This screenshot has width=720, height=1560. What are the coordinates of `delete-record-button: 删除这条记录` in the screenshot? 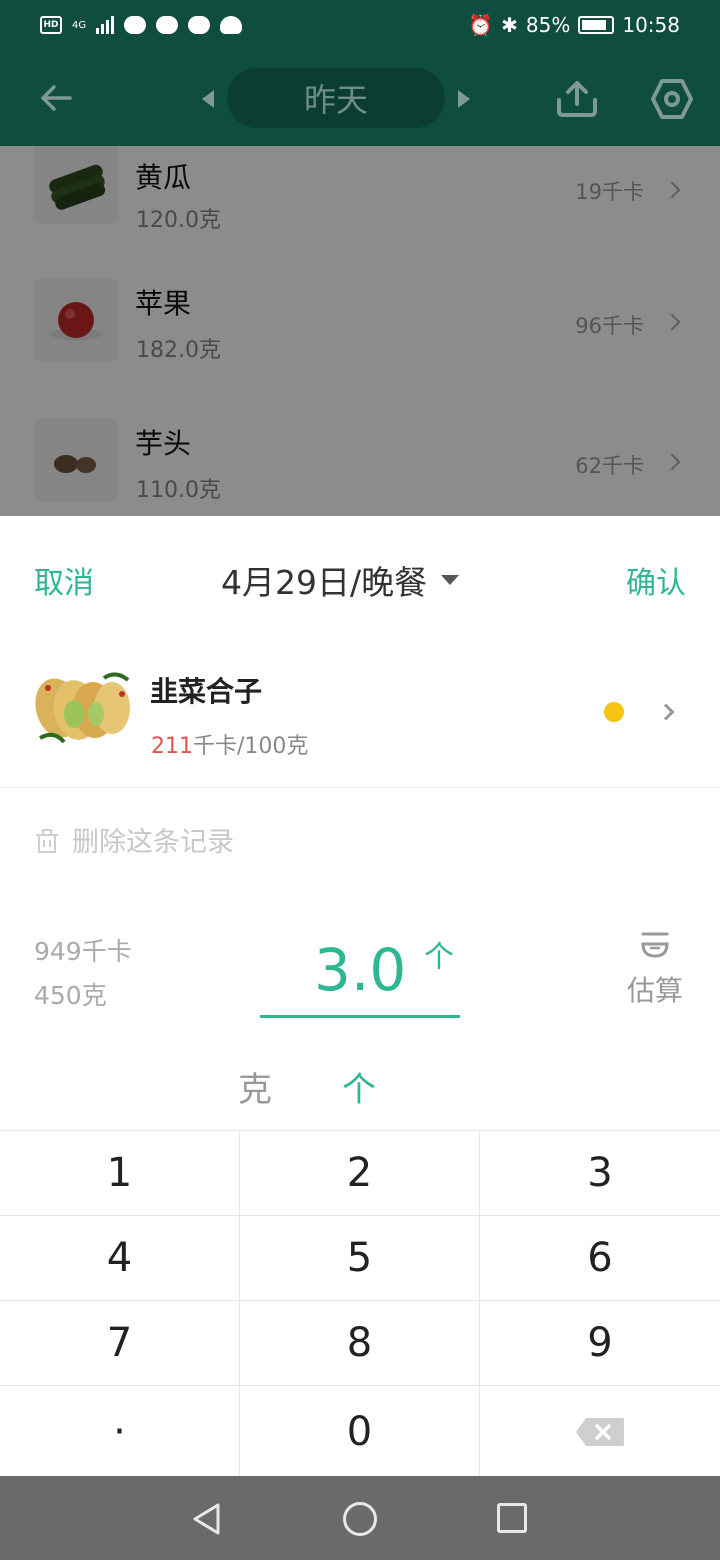 It's located at (134, 839).